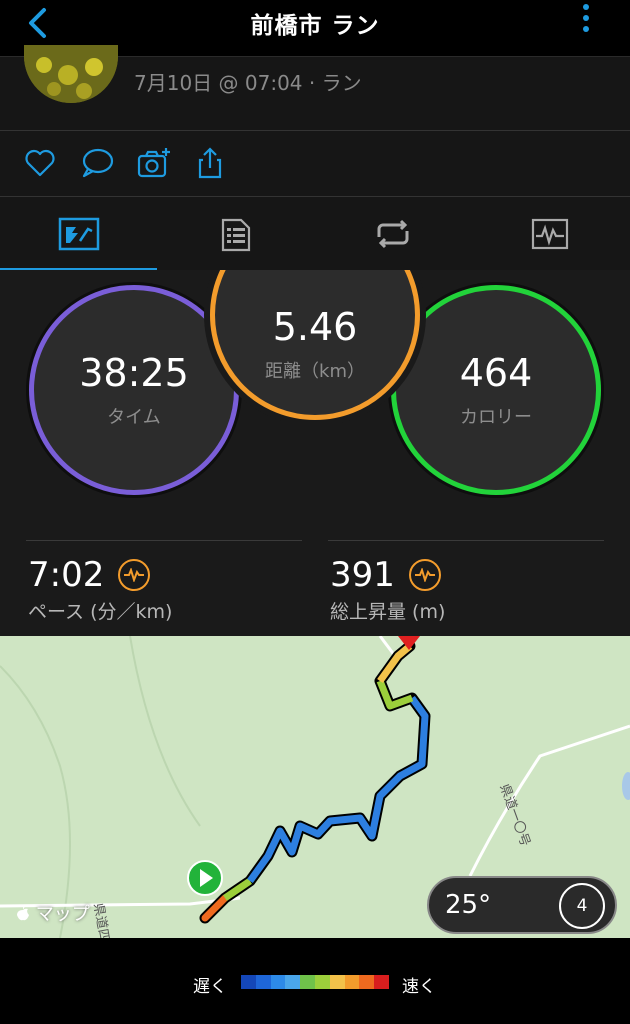 The width and height of the screenshot is (630, 1024). What do you see at coordinates (315, 327) in the screenshot?
I see `distance-value: 5.46` at bounding box center [315, 327].